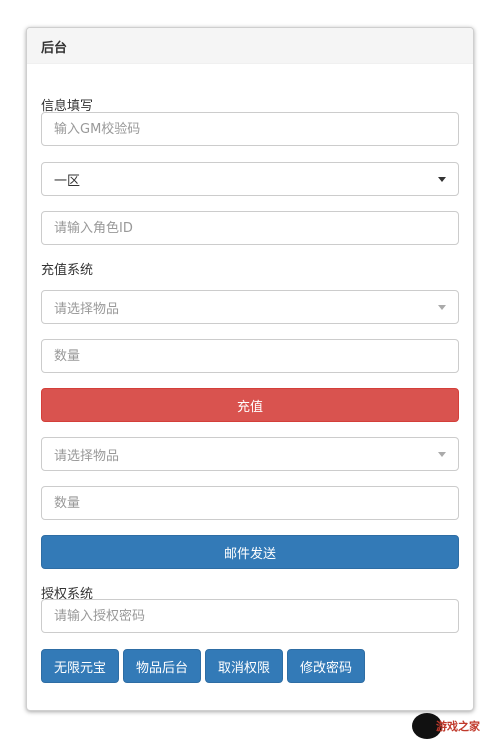 Image resolution: width=500 pixels, height=747 pixels. Describe the element at coordinates (250, 503) in the screenshot. I see `mail-quantity-input` at that location.